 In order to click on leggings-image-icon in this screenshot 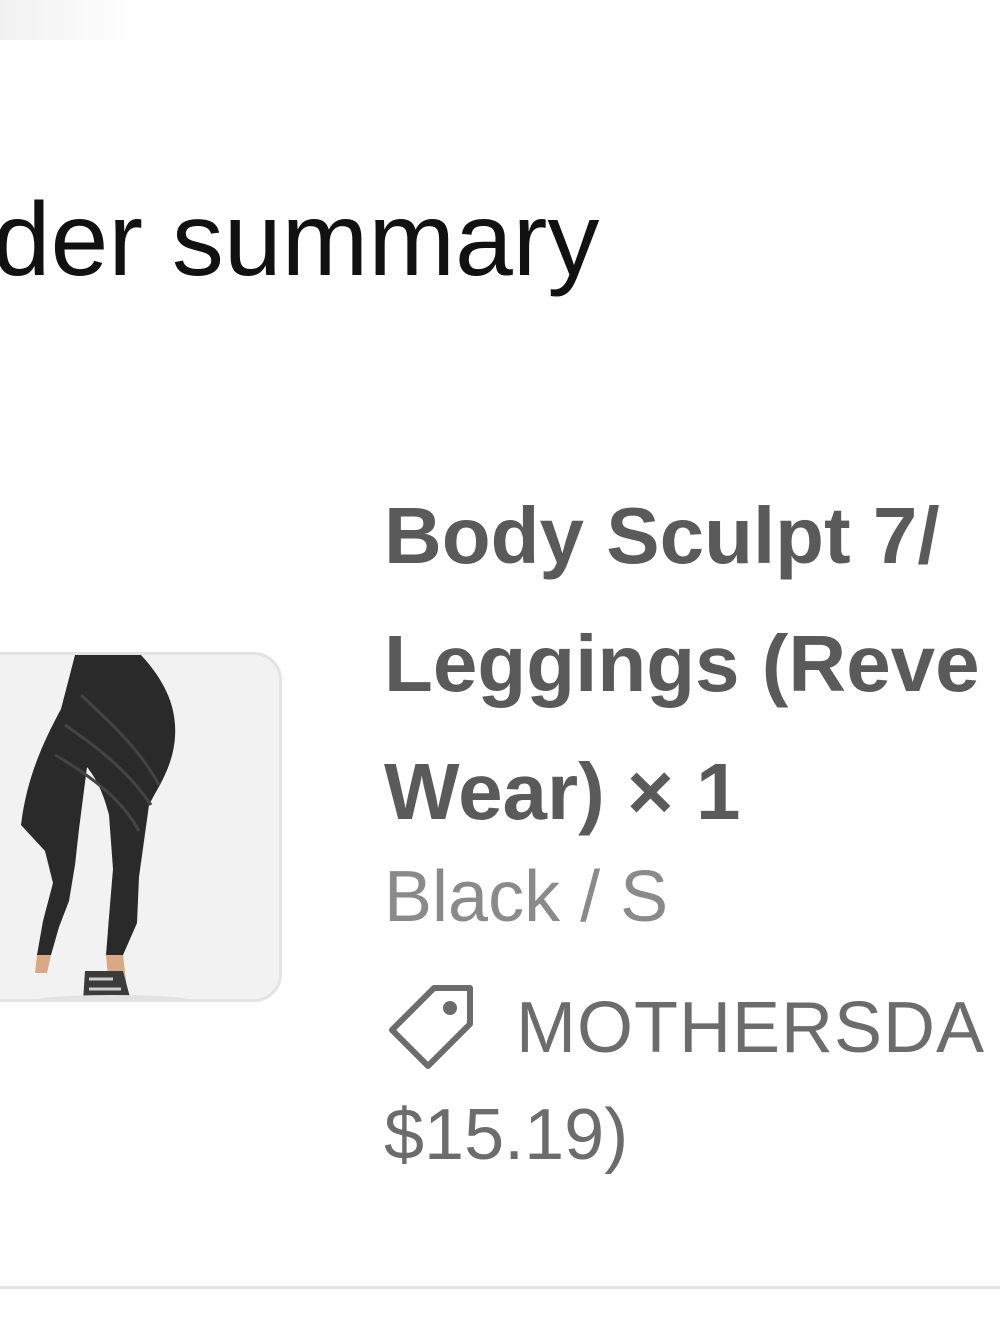, I will do `click(139, 827)`.